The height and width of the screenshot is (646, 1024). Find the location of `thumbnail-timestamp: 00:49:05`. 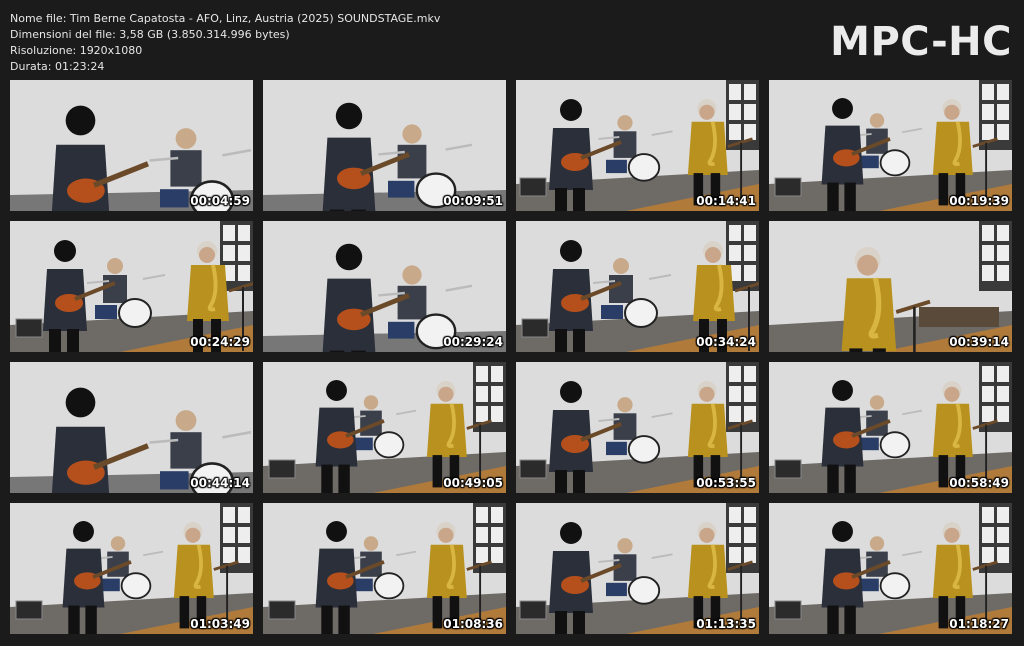

thumbnail-timestamp: 00:49:05 is located at coordinates (473, 483).